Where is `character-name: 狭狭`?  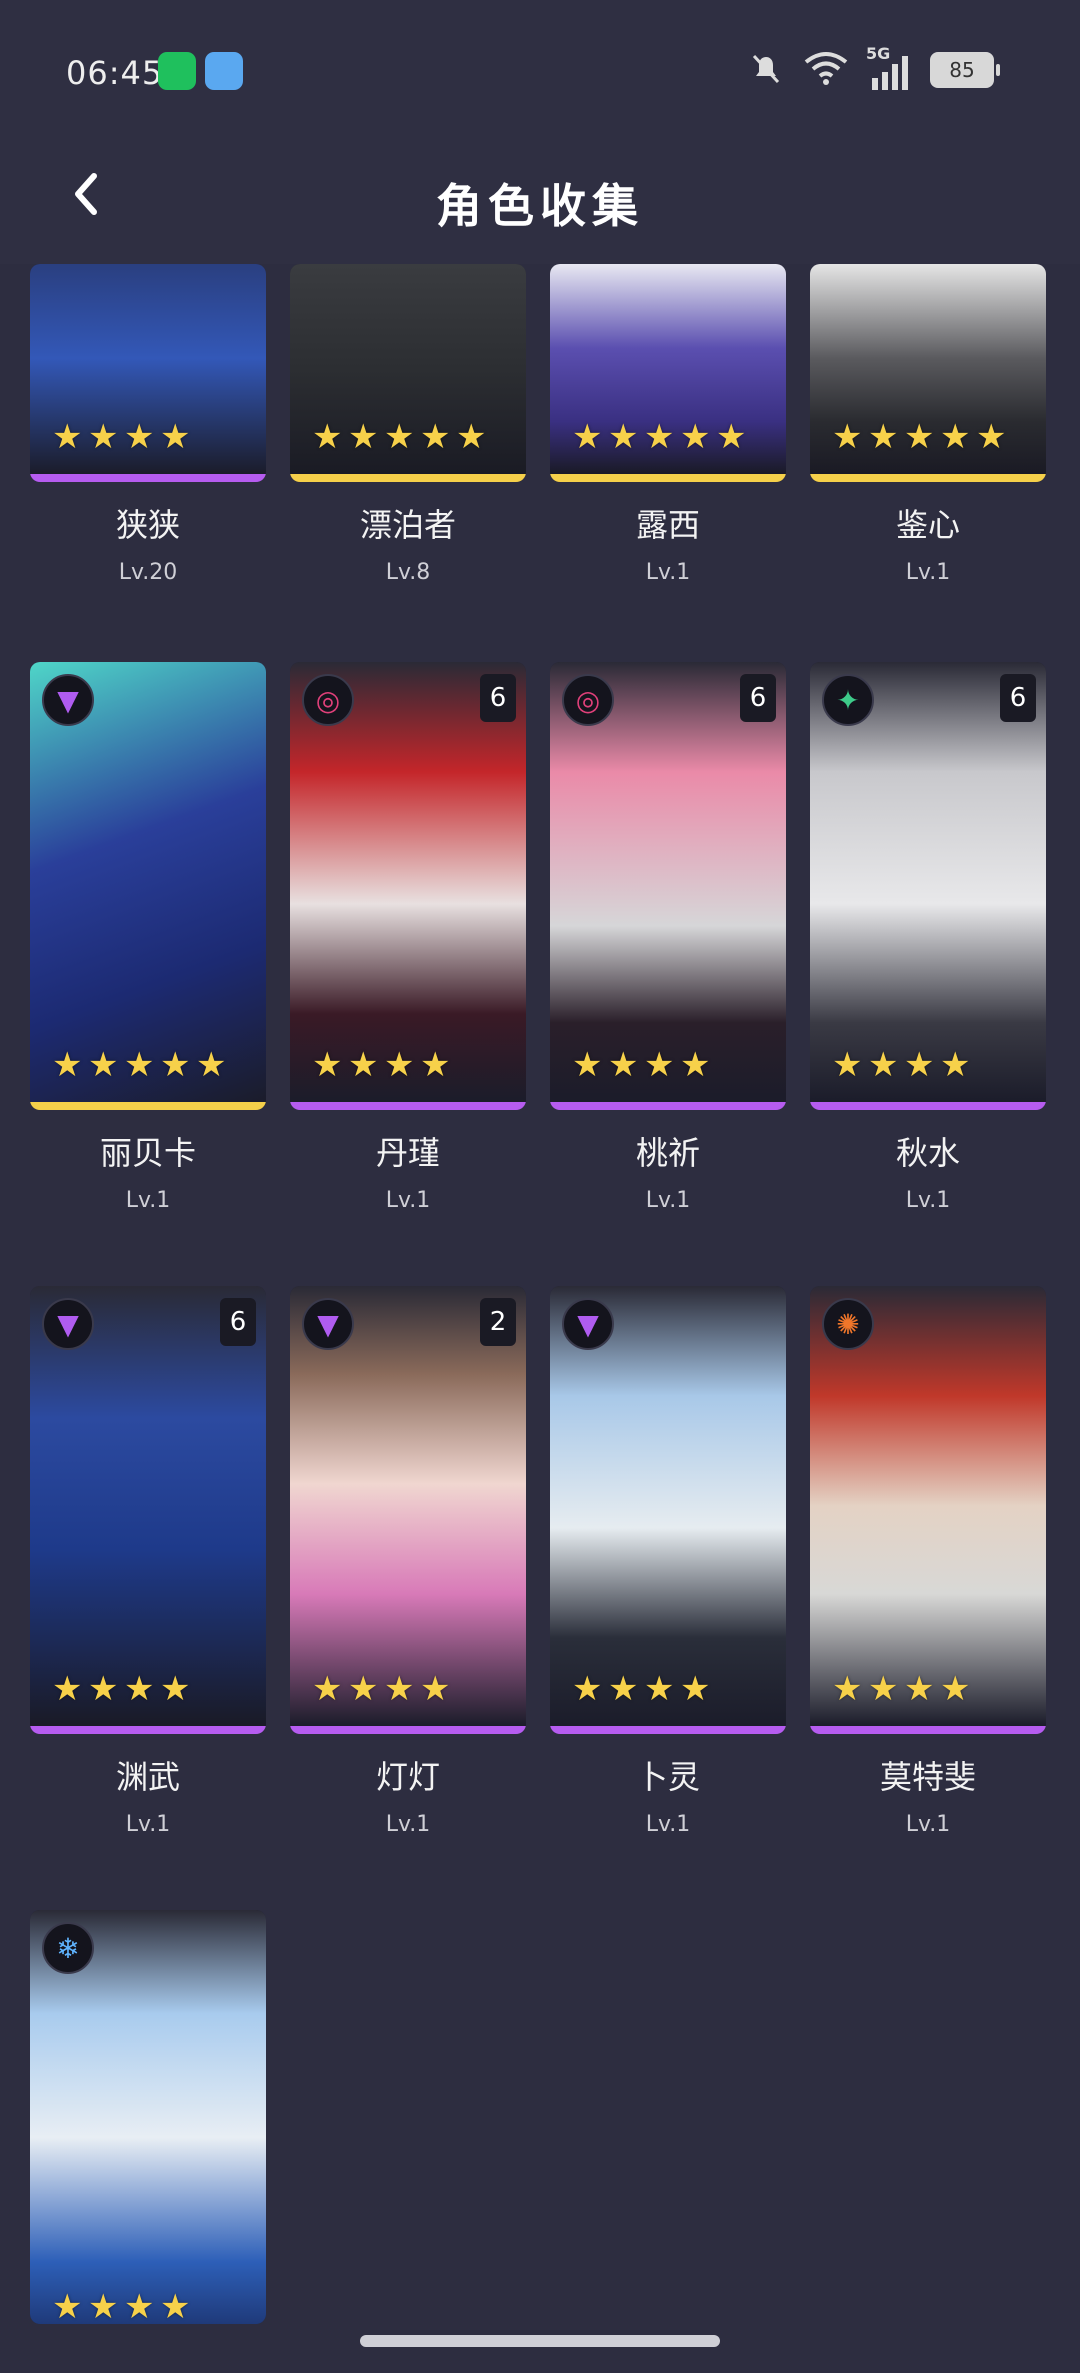 character-name: 狭狭 is located at coordinates (147, 525).